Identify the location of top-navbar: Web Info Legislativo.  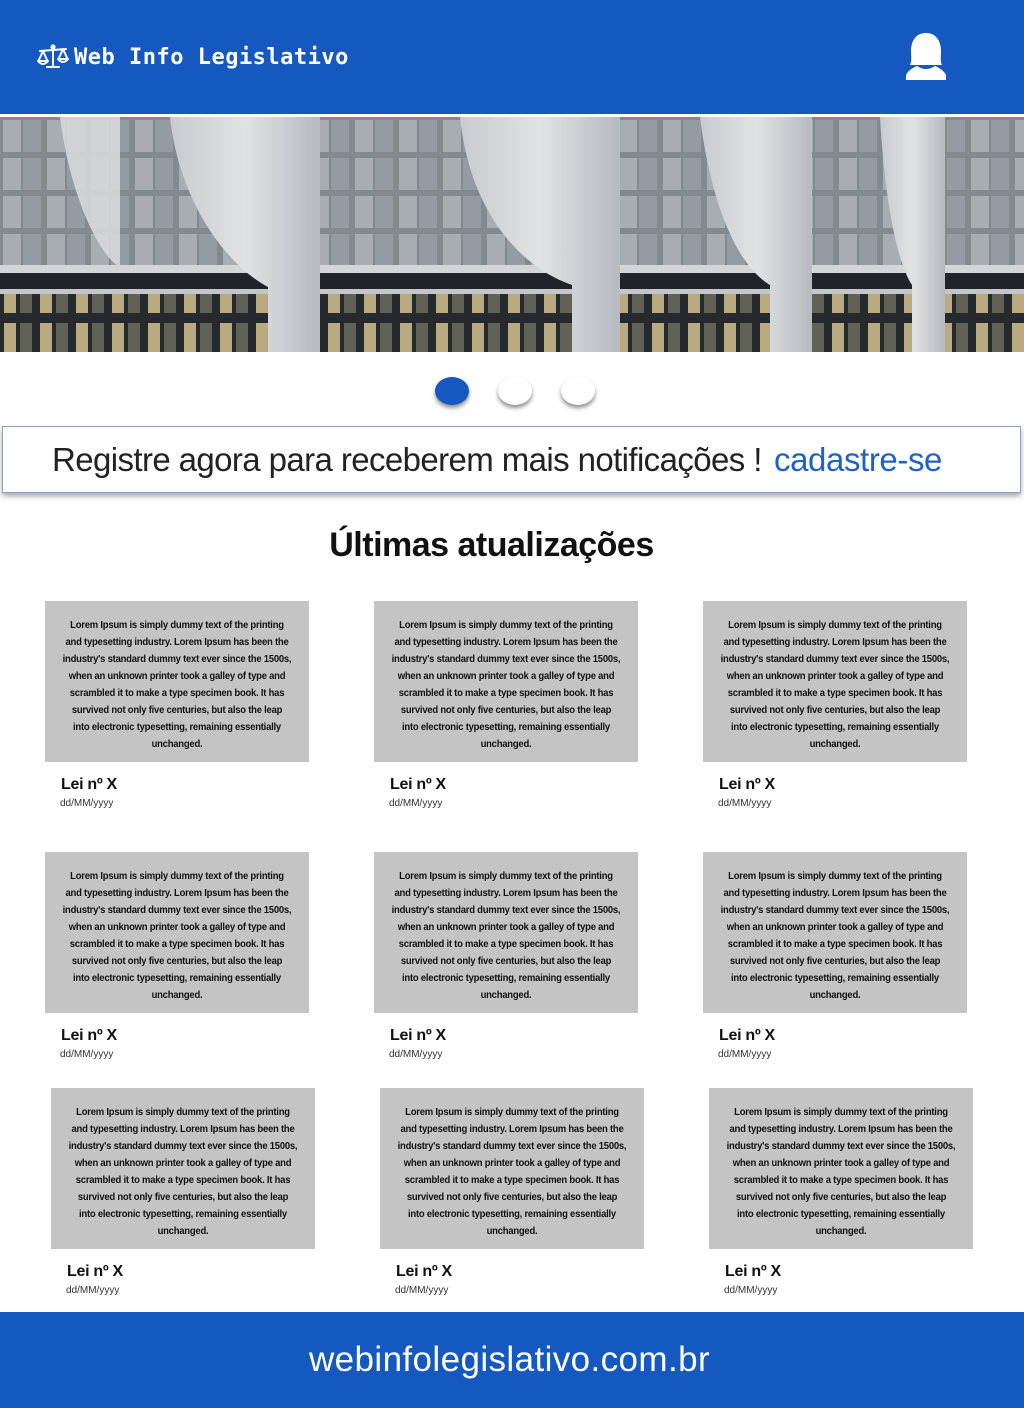
(512, 57).